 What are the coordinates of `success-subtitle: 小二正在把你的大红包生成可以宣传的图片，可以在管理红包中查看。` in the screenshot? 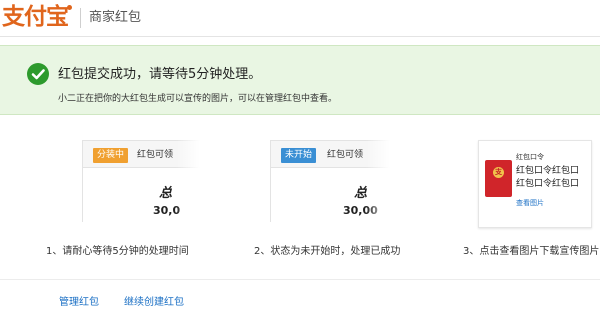 It's located at (198, 99).